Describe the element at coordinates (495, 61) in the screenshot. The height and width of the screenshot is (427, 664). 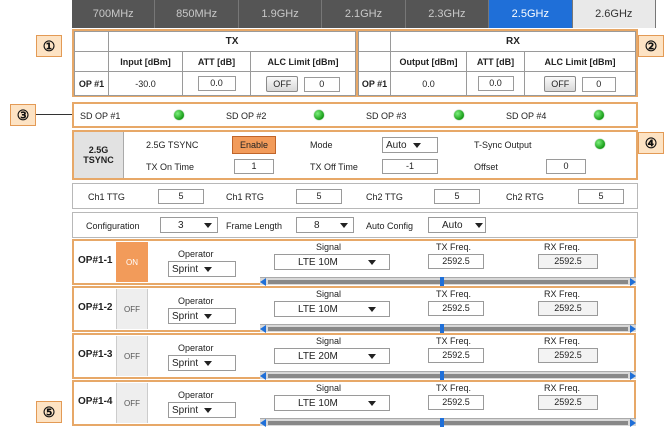
I see `rx-header-att: ATT [dB]` at that location.